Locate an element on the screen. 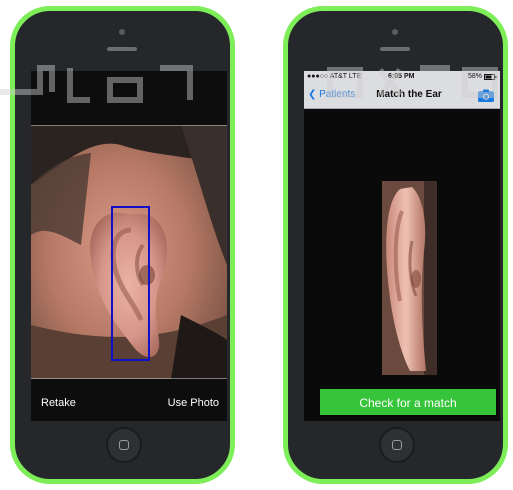 The width and height of the screenshot is (513, 490). battery-percent: 58% is located at coordinates (474, 76).